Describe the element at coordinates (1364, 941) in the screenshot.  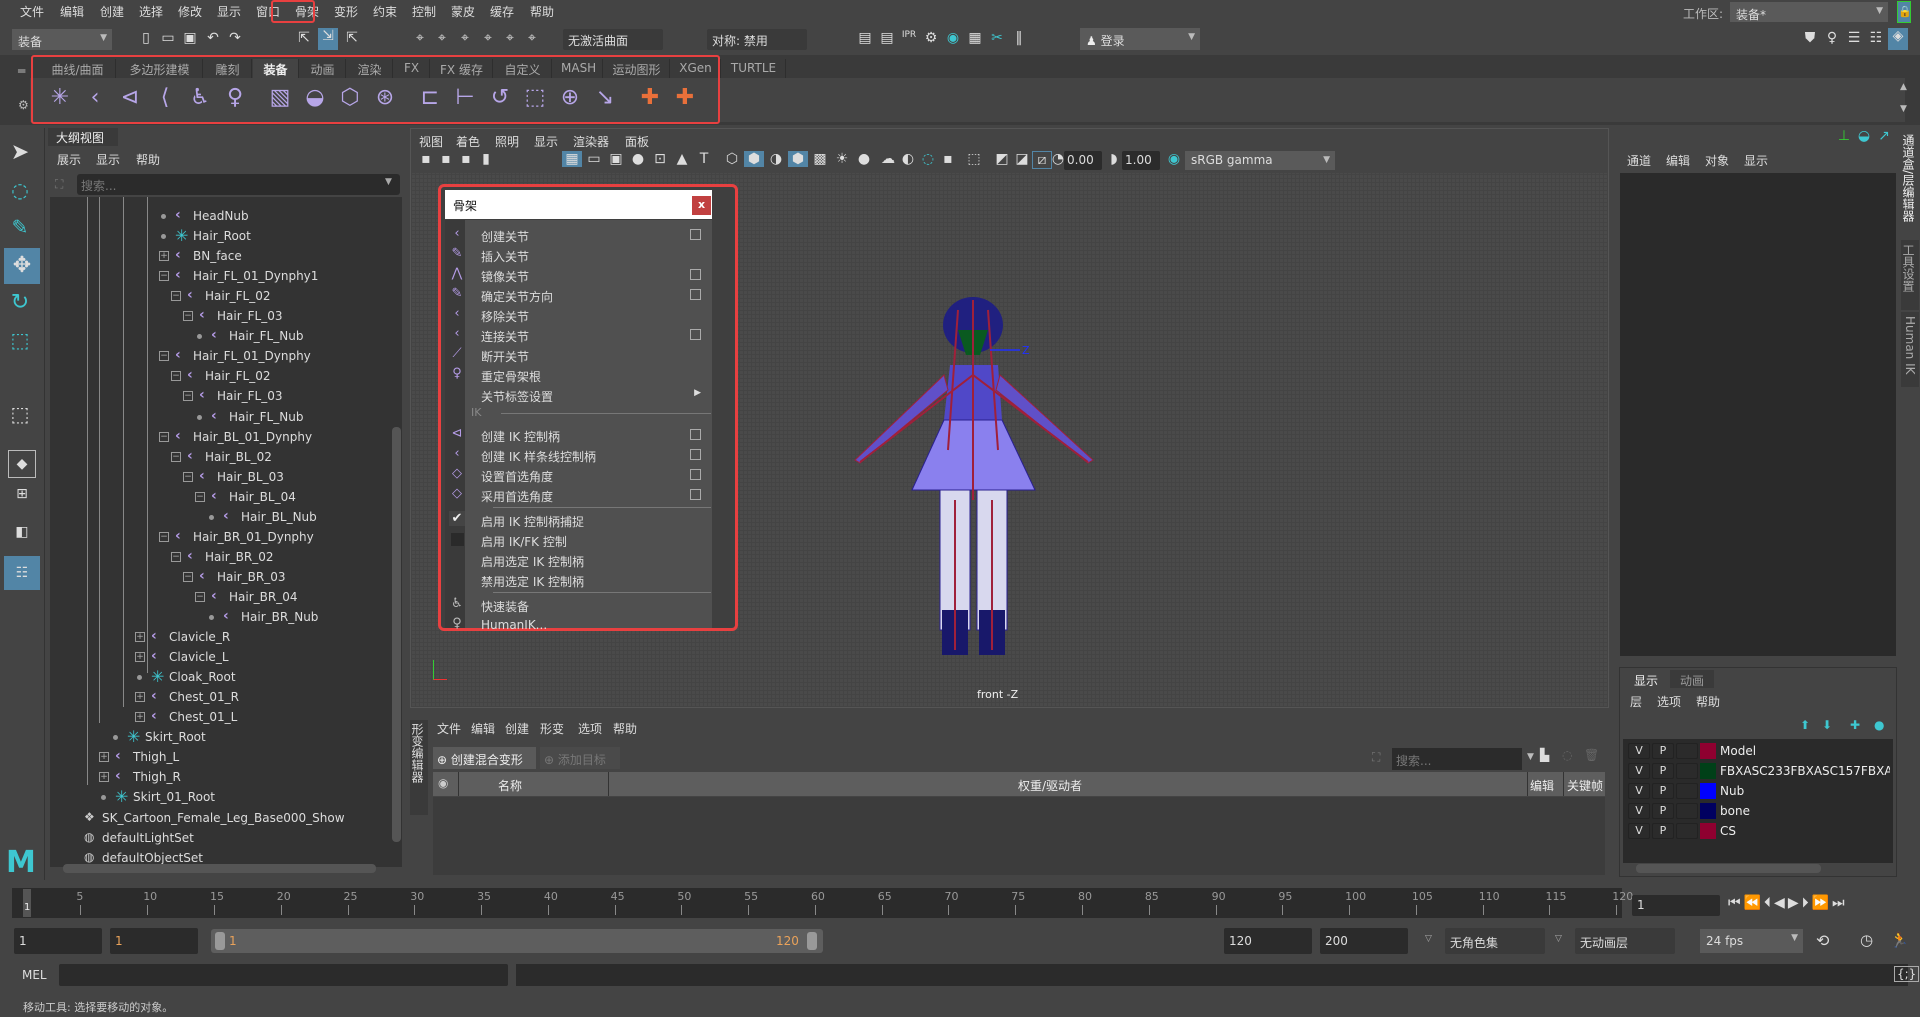
I see `range-end-field: 200` at that location.